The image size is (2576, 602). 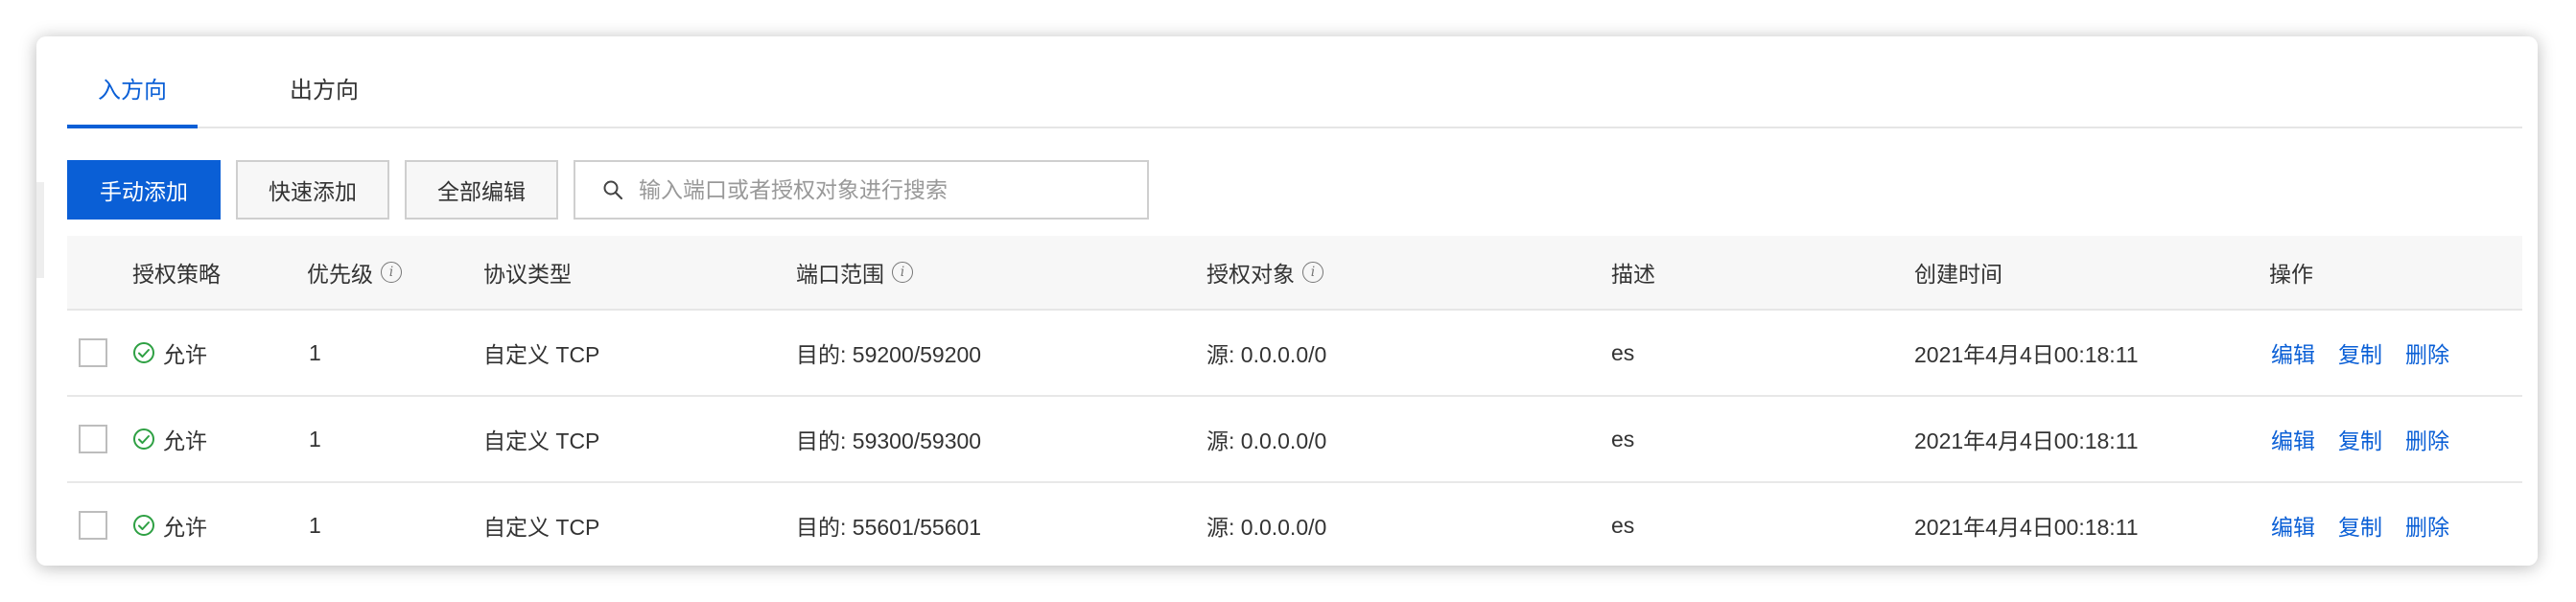 I want to click on table-header: 授权策略 优先级 i 协议类型 端口范围 i 授权对象 i 描述 创建时间 操作, so click(x=1294, y=273).